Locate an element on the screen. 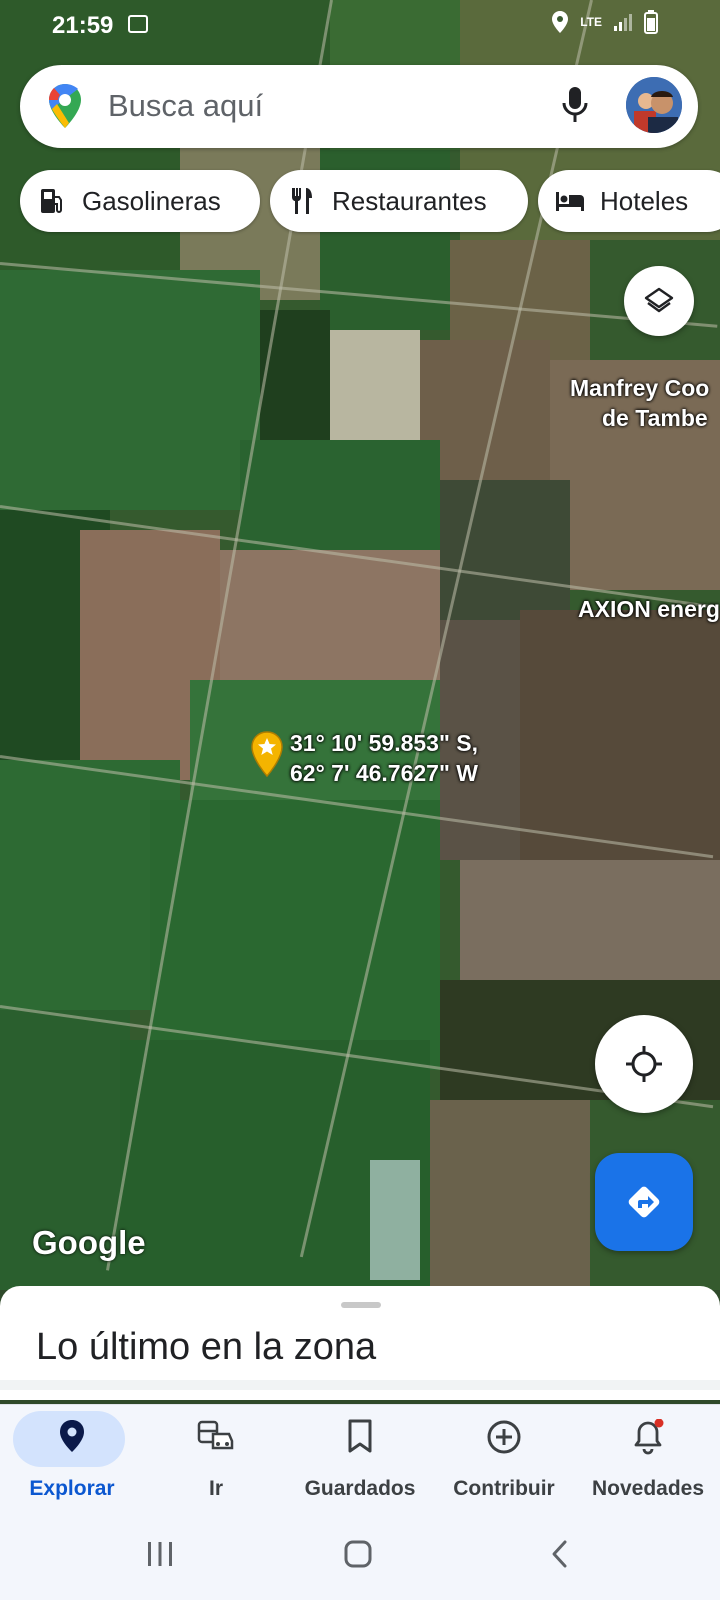  chip-label: Restaurantes is located at coordinates (409, 200).